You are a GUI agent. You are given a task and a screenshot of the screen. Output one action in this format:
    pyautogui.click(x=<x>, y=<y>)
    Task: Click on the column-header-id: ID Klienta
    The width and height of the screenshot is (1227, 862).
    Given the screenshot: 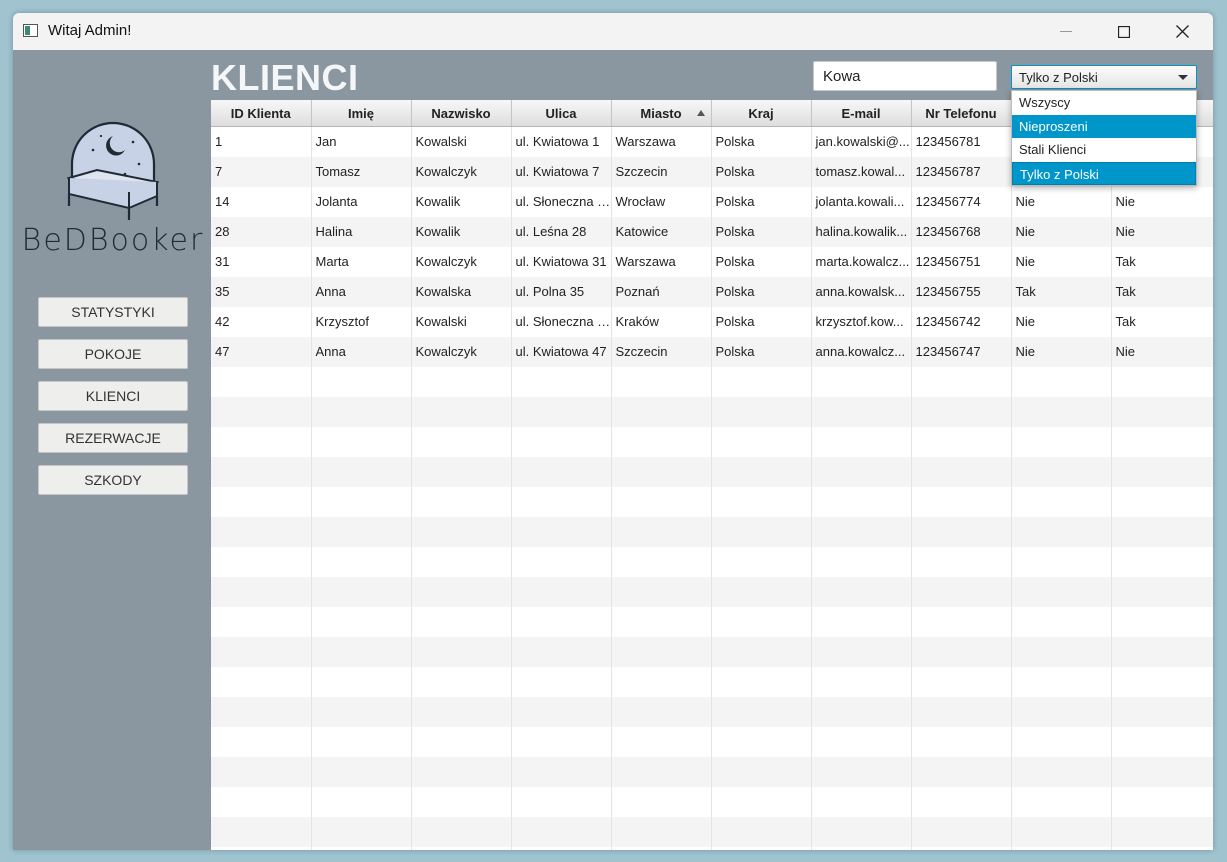 What is the action you would take?
    pyautogui.click(x=261, y=113)
    